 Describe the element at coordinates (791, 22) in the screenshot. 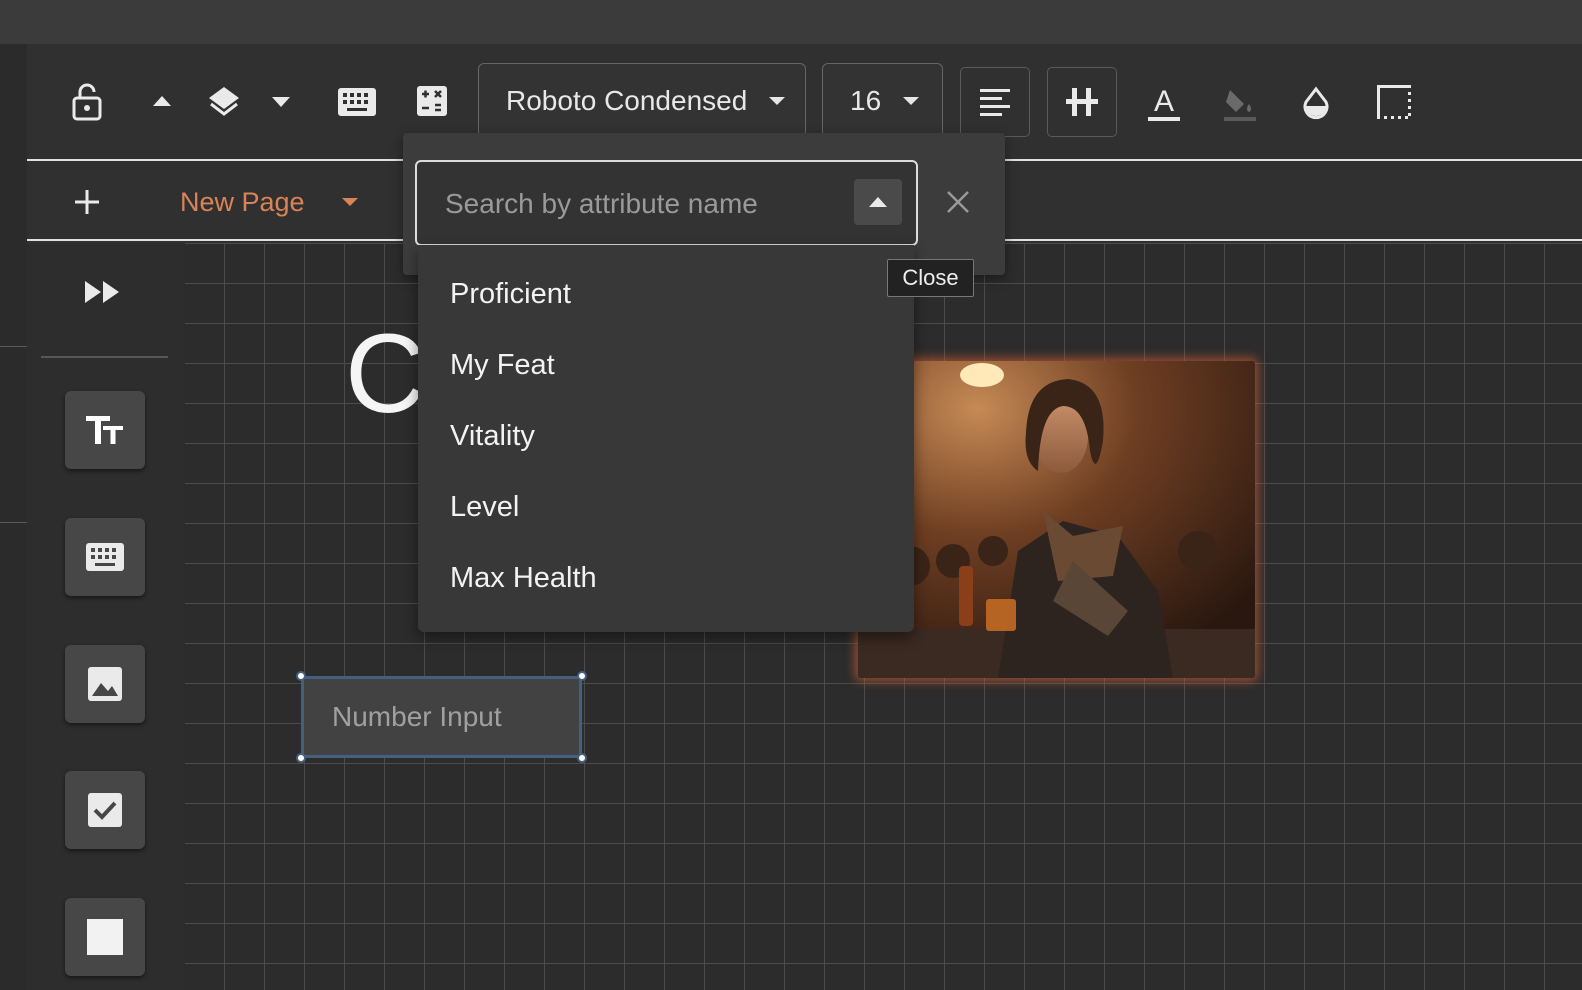

I see `window-top-strip` at that location.